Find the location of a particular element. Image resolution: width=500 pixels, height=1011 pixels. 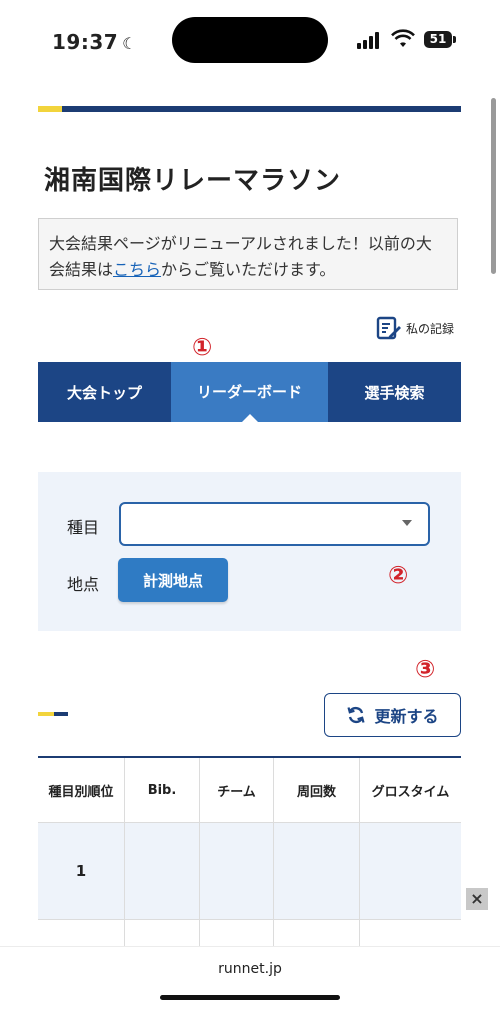

refresh-button: 更新する is located at coordinates (392, 715).